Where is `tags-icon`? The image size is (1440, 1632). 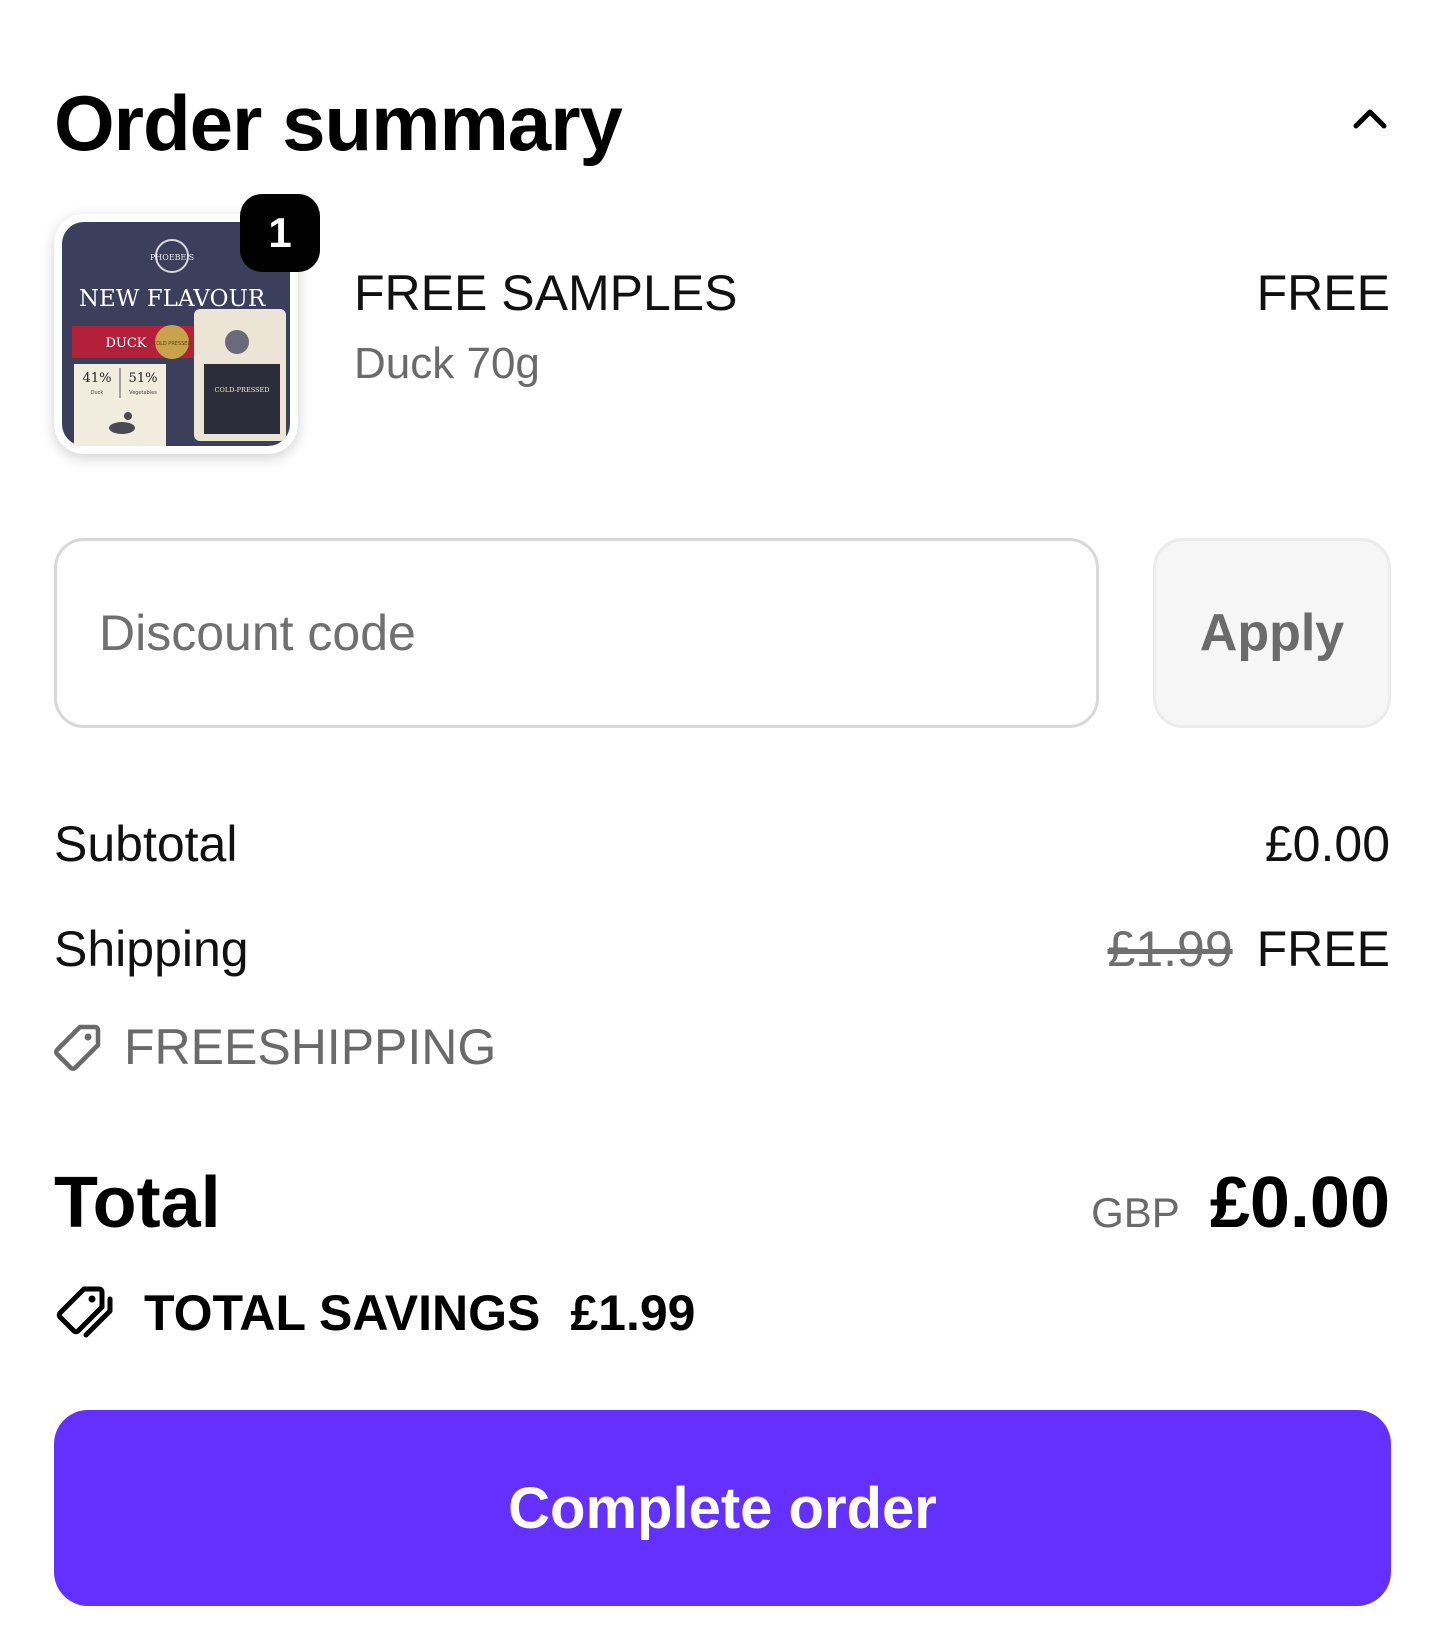 tags-icon is located at coordinates (84, 1312).